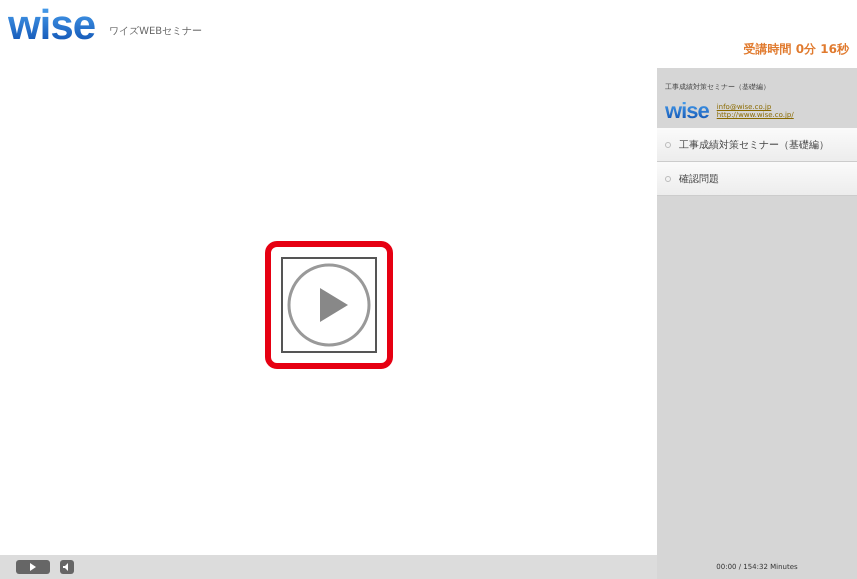 This screenshot has height=579, width=857. I want to click on elapsed-time: 受講時間 0分 16秒, so click(796, 49).